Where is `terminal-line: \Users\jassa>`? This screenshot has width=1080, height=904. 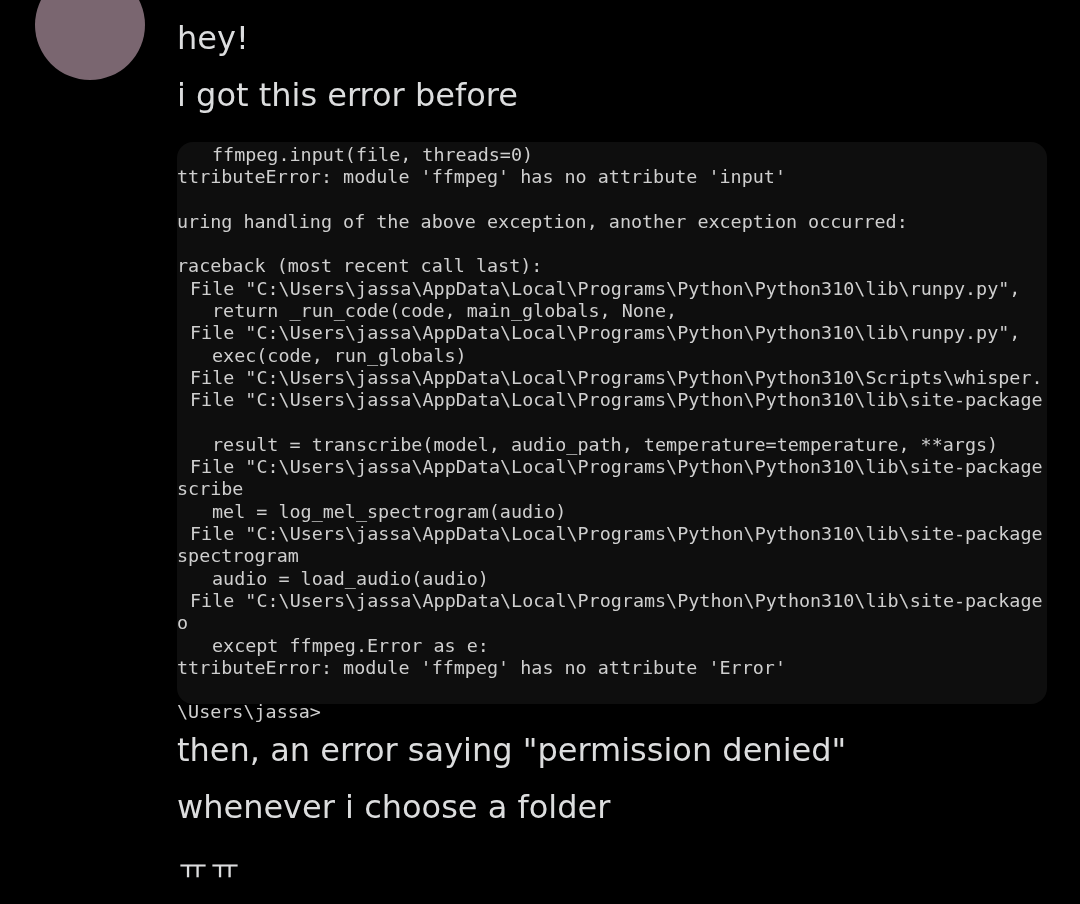 terminal-line: \Users\jassa> is located at coordinates (249, 712).